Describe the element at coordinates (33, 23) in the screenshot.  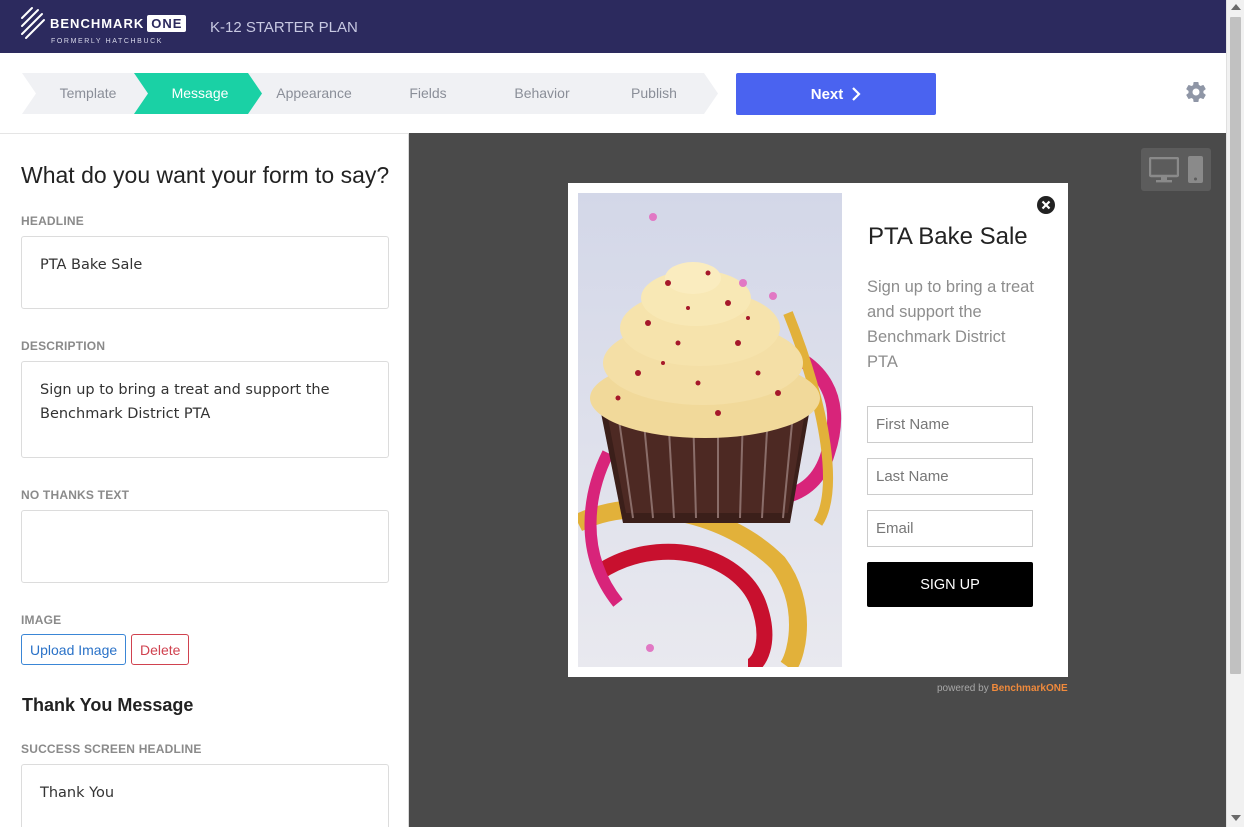
I see `logo-mark-icon` at that location.